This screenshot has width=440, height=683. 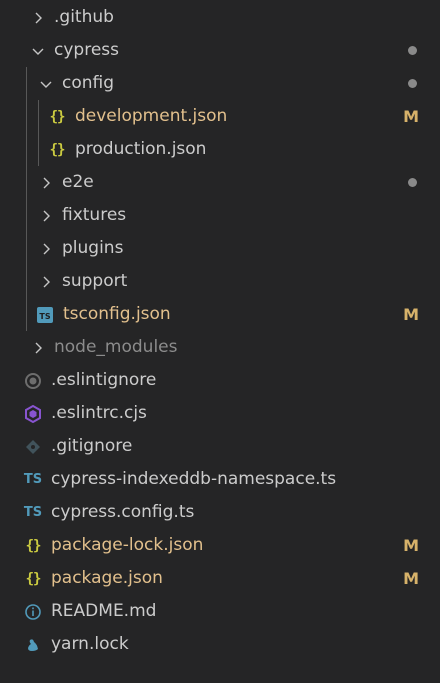 I want to click on item-label: node_modules, so click(x=116, y=347).